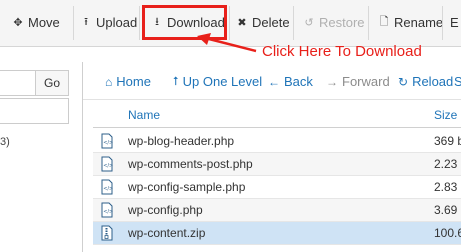 The image size is (461, 252). I want to click on select-all-label: S, so click(457, 81).